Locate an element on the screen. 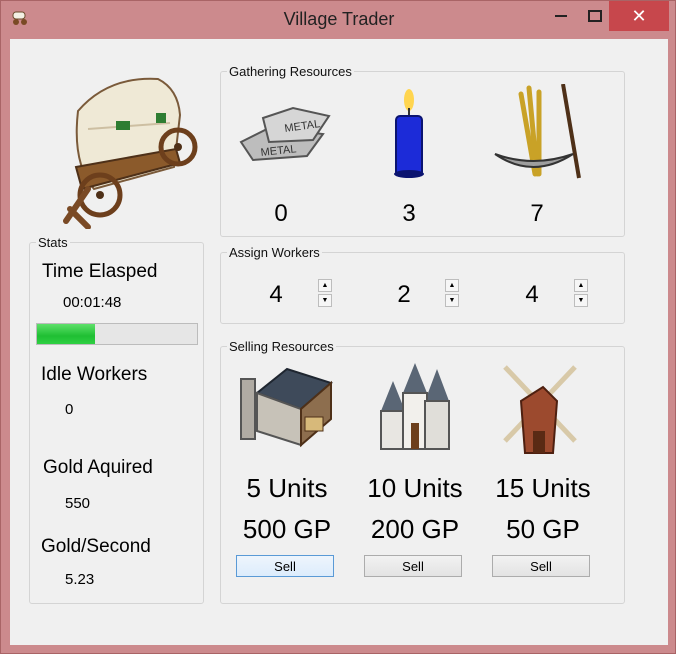 The height and width of the screenshot is (654, 676). metal-count: 0 is located at coordinates (281, 213).